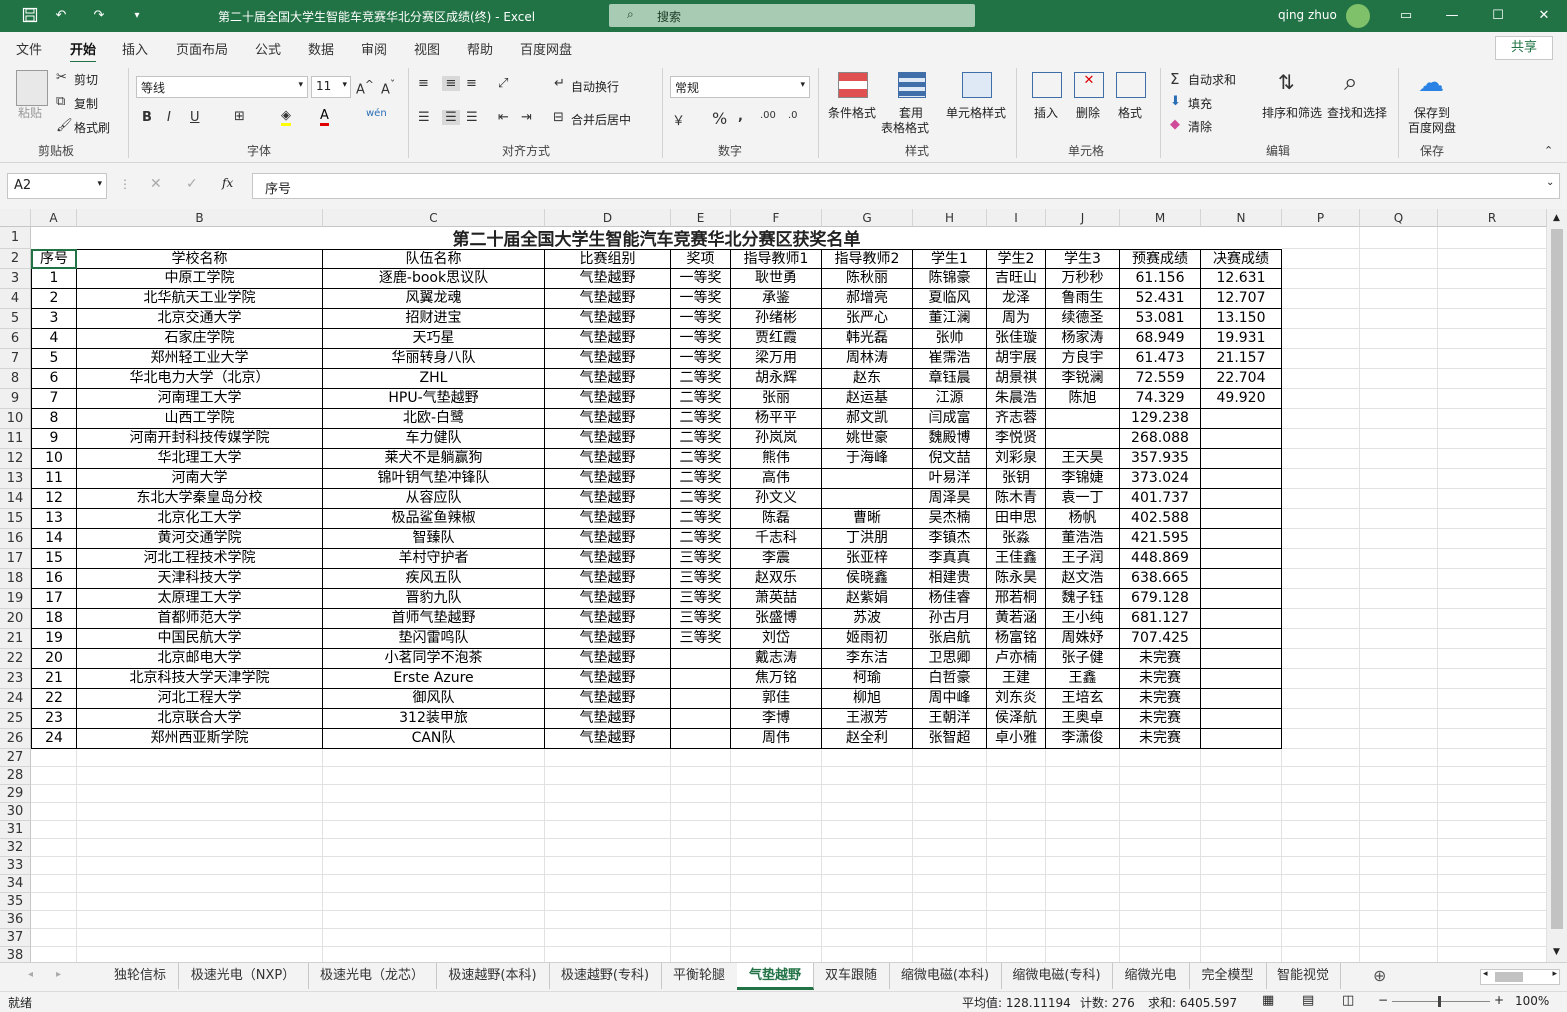 This screenshot has width=1567, height=1012. What do you see at coordinates (701, 339) in the screenshot?
I see `table-cell: 一等奖` at bounding box center [701, 339].